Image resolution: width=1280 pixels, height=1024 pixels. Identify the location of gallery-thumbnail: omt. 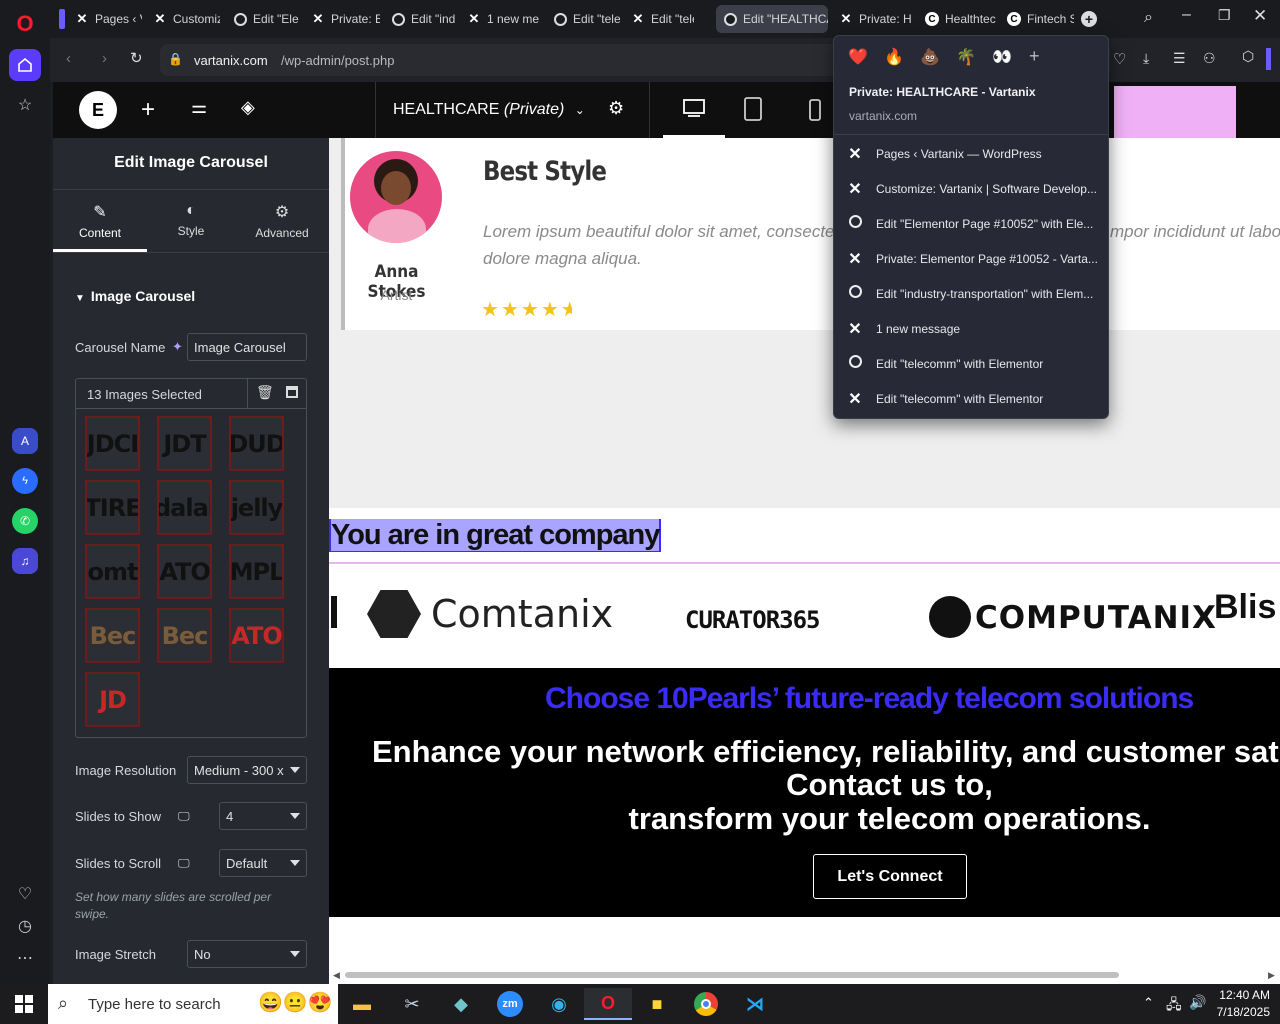
(112, 571).